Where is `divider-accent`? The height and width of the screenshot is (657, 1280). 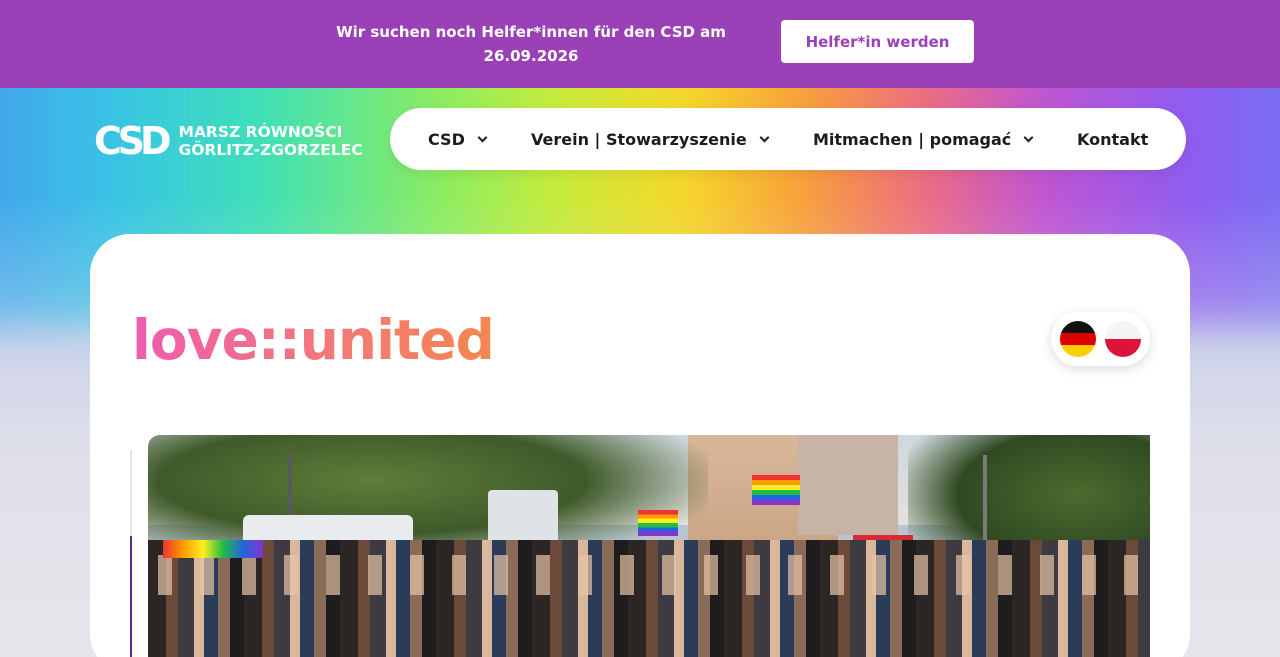 divider-accent is located at coordinates (131, 596).